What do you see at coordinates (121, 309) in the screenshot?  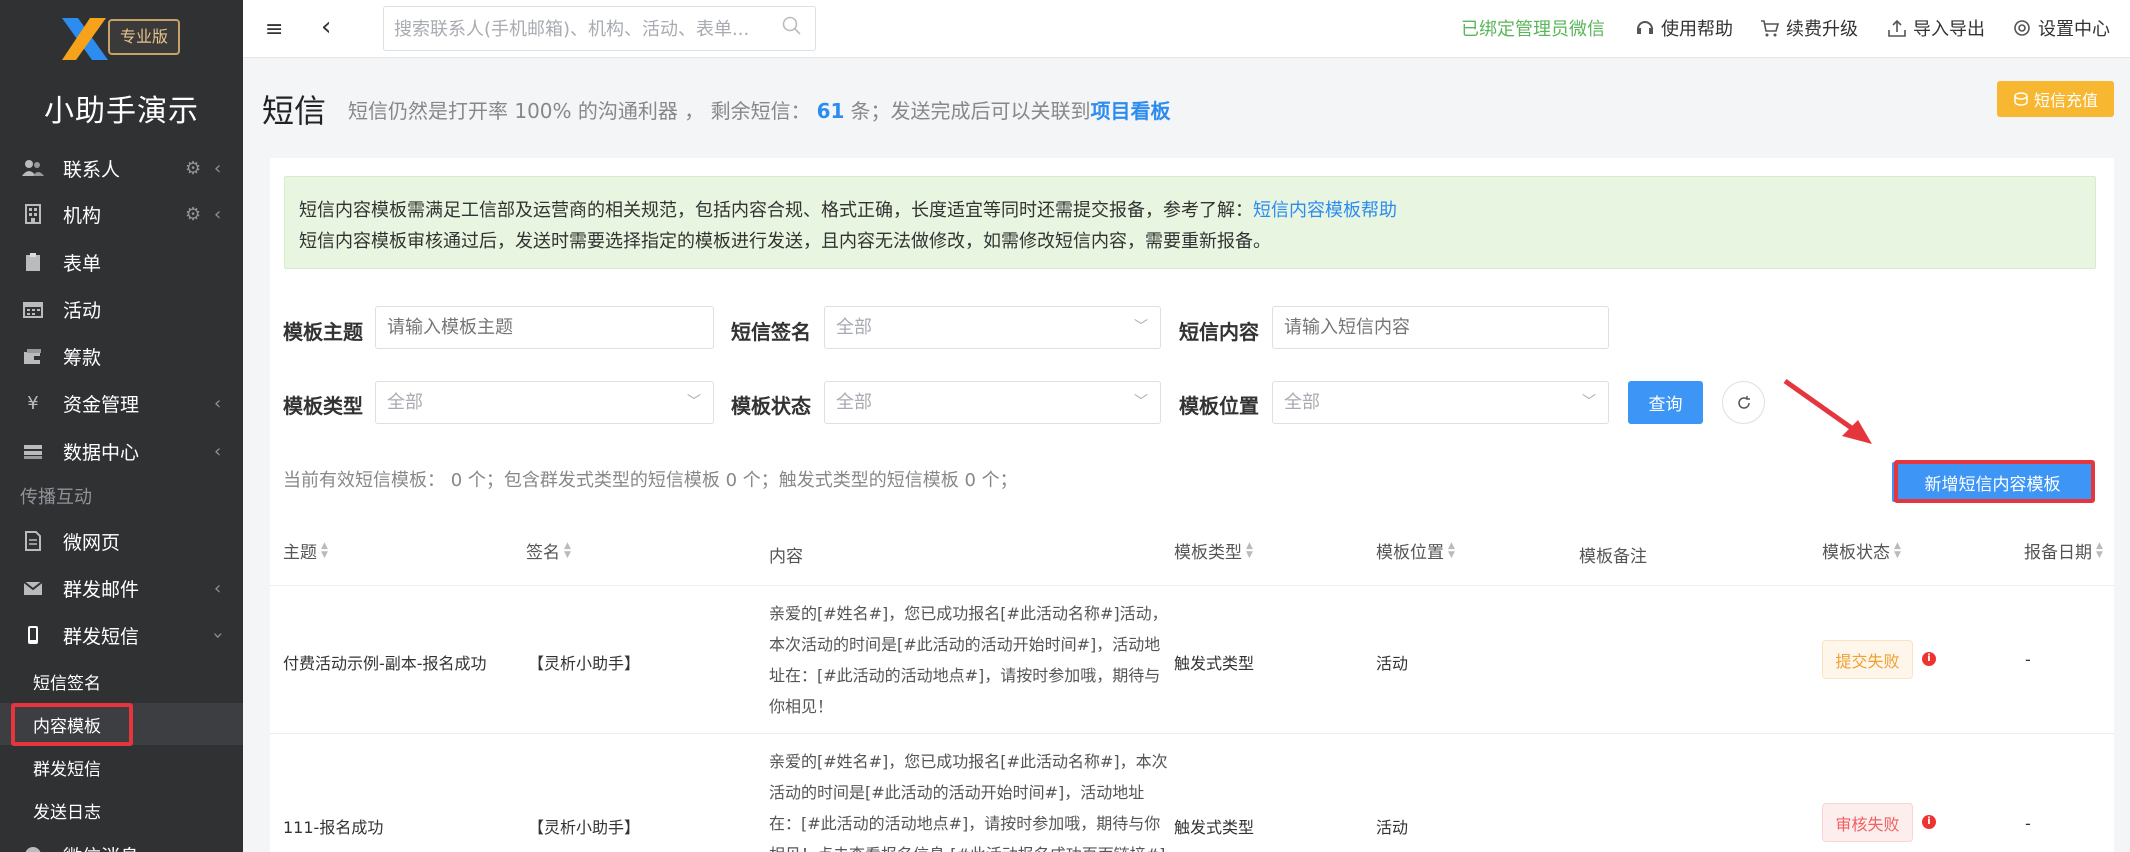 I see `sidebar-item-events: 活动` at bounding box center [121, 309].